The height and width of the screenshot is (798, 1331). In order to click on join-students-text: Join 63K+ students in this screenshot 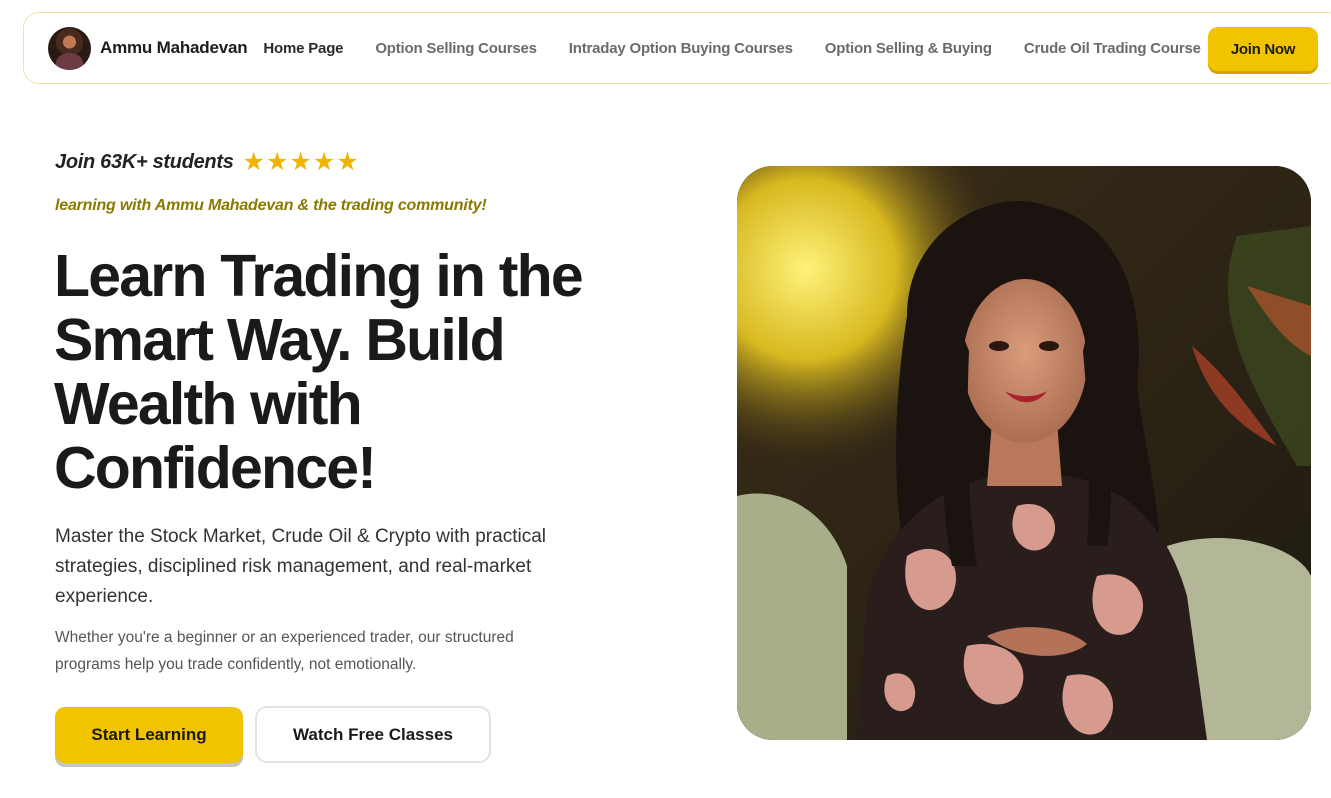, I will do `click(144, 161)`.